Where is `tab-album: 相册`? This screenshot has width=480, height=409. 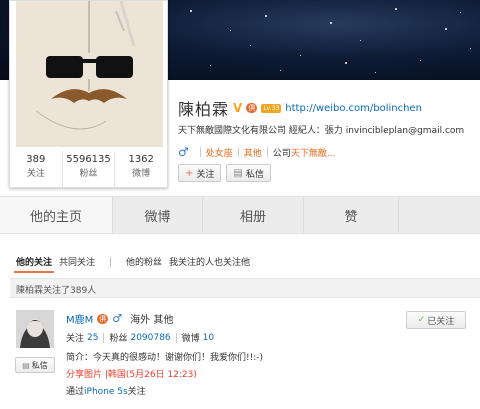 tab-album: 相册 is located at coordinates (253, 215).